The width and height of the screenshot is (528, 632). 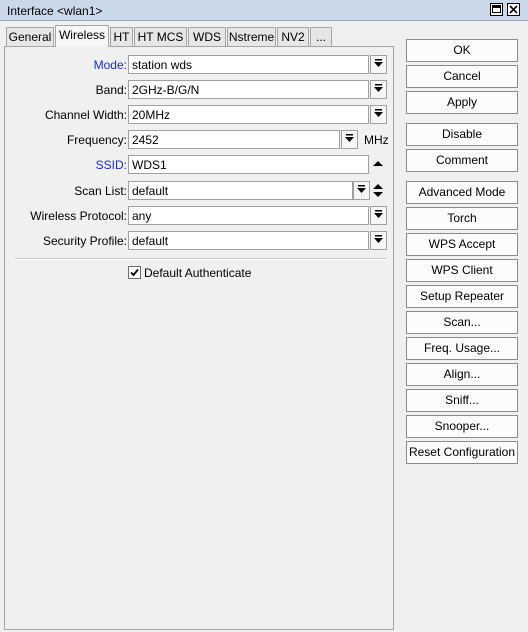 I want to click on add-remove-arrows-icon, so click(x=379, y=190).